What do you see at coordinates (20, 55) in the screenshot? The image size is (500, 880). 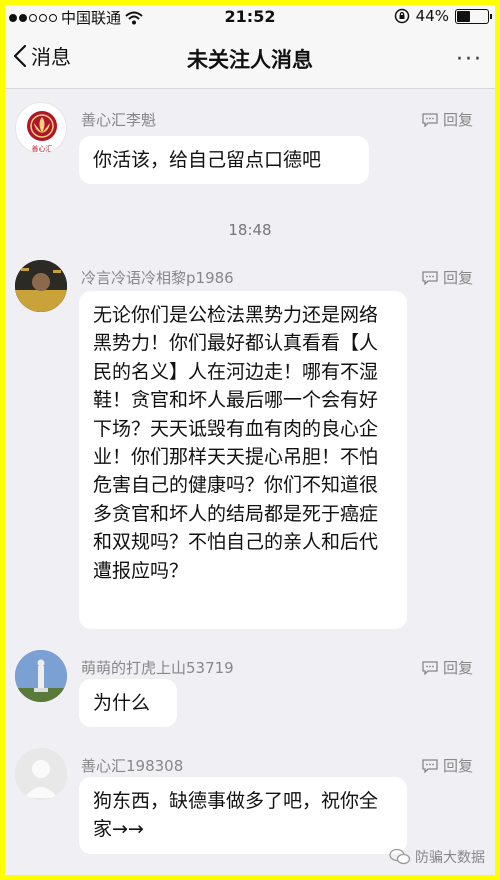 I see `chevron-left-icon` at bounding box center [20, 55].